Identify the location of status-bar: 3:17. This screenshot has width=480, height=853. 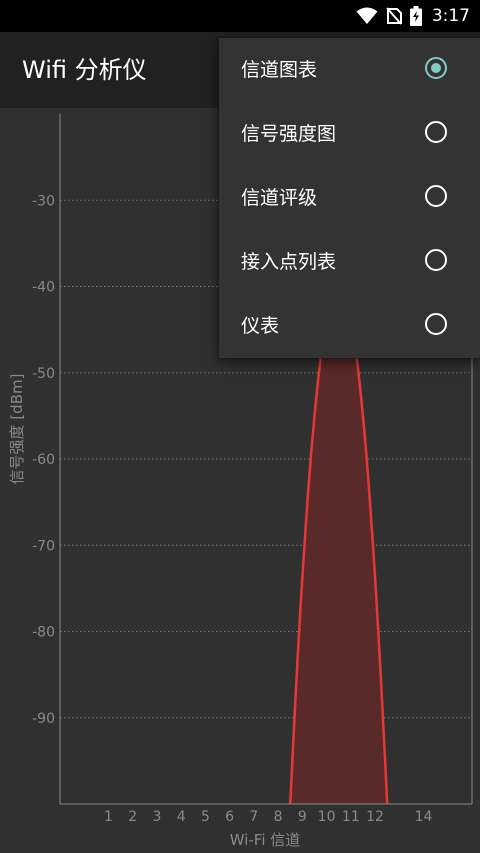
(240, 16).